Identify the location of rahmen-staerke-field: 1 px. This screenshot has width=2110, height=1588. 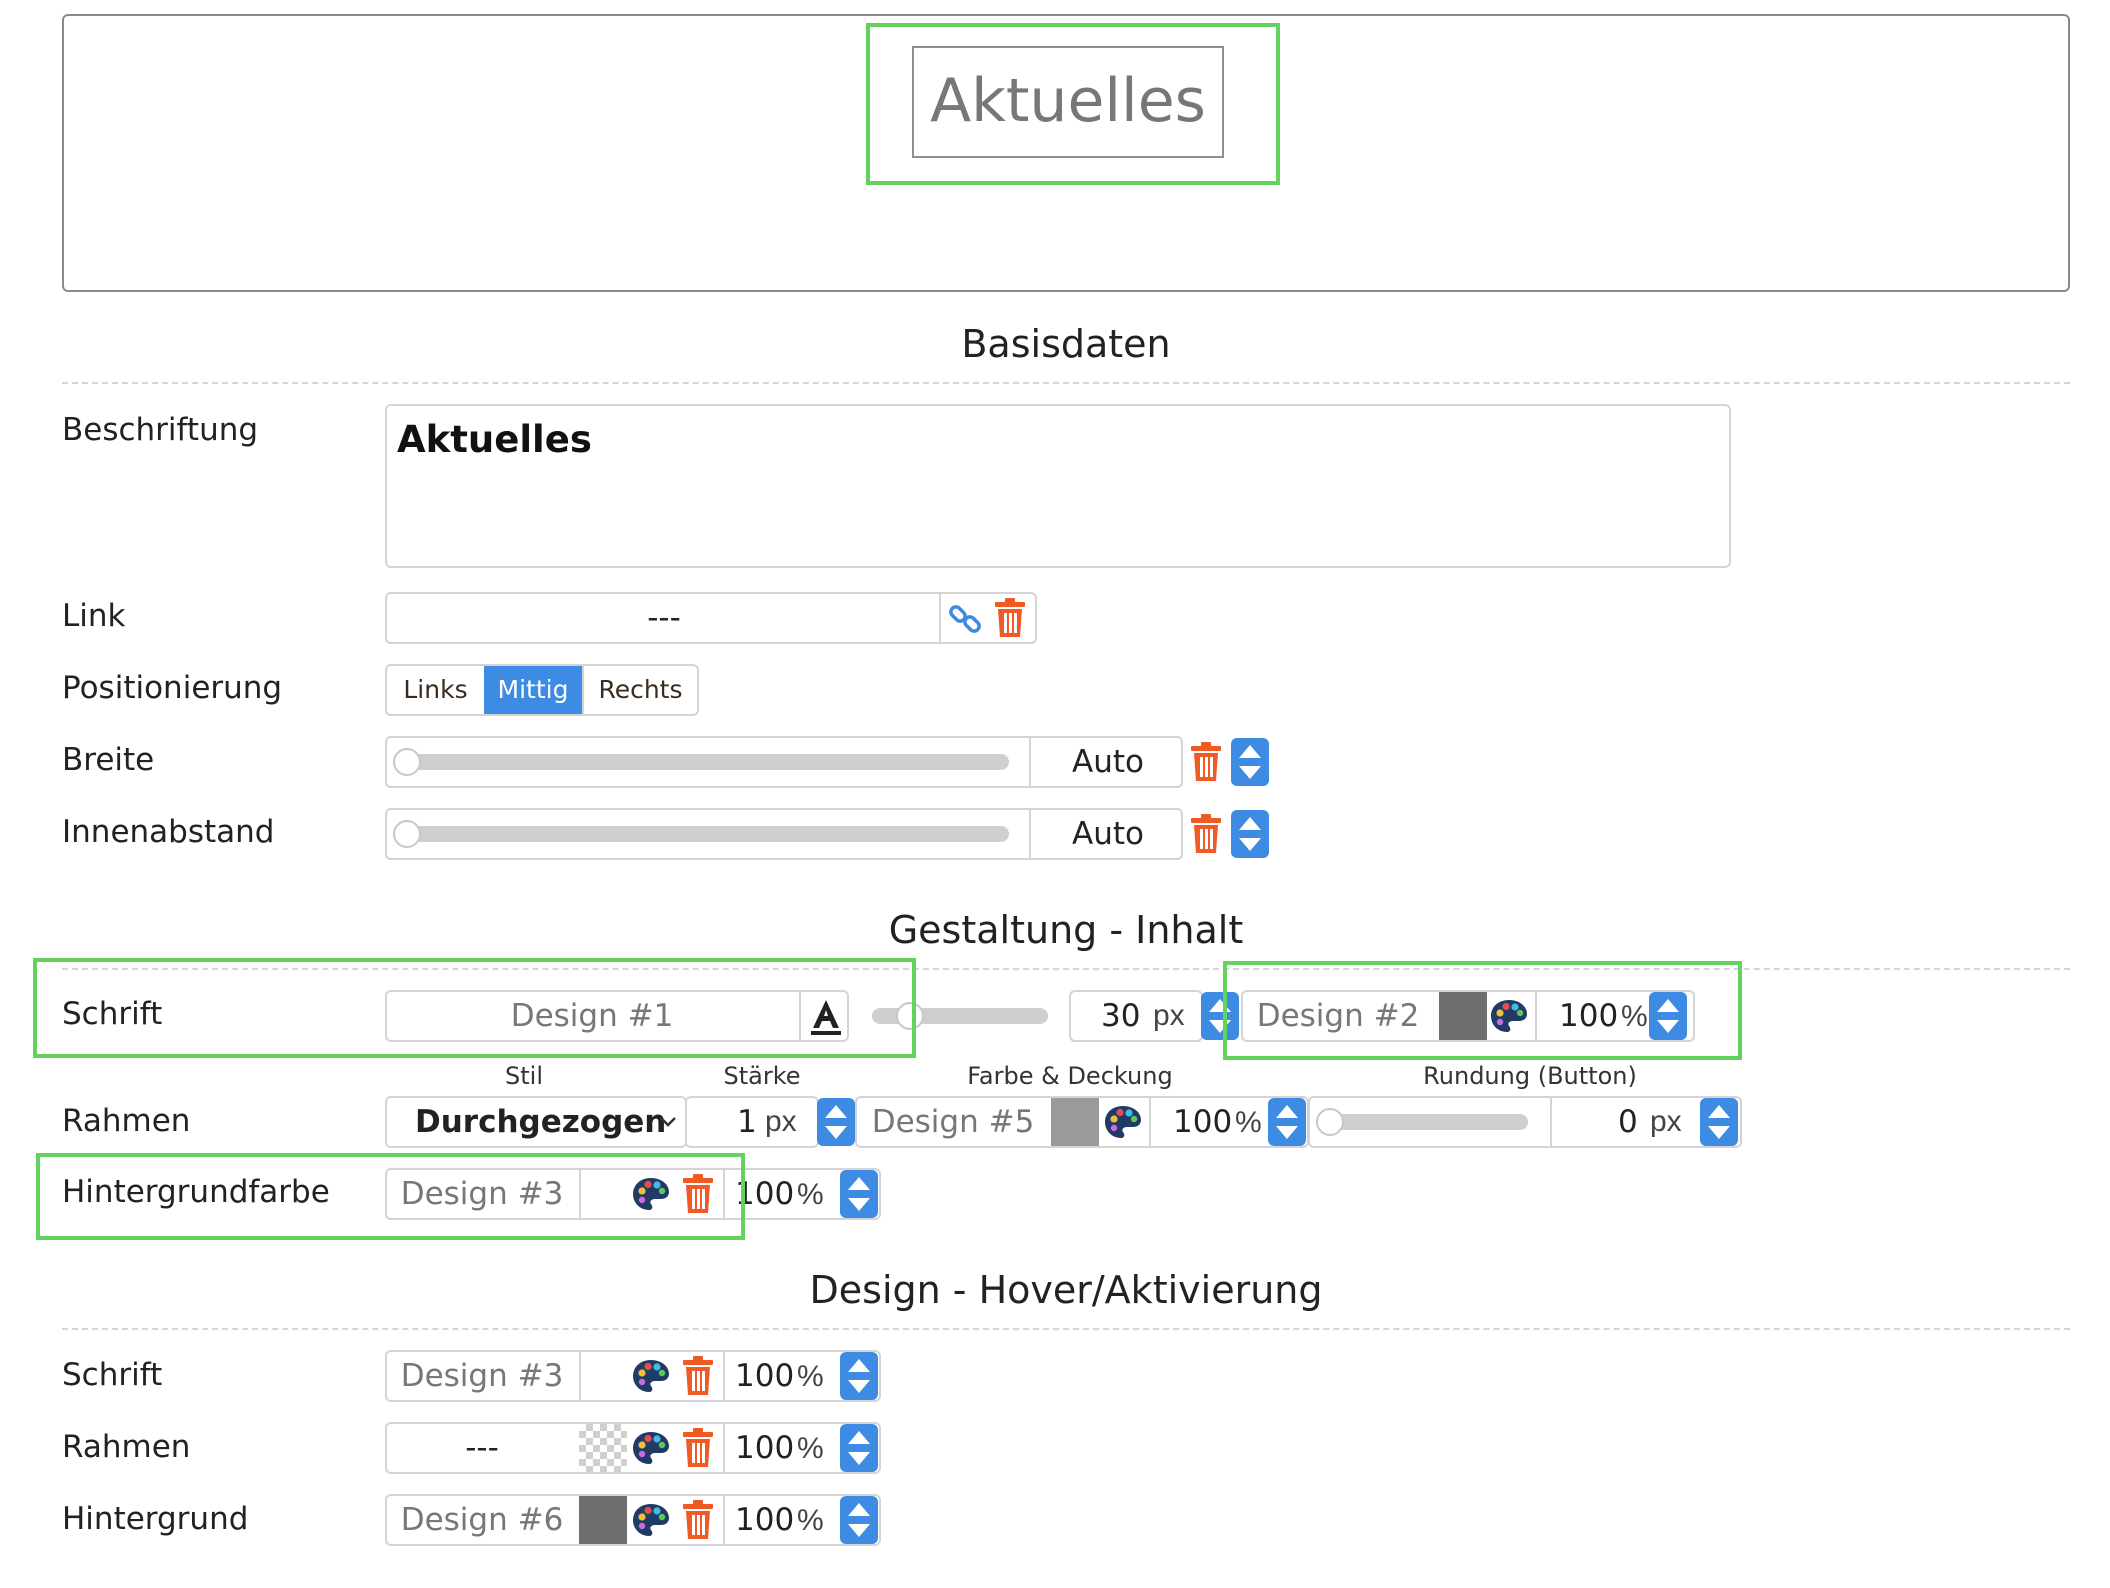
(752, 1122).